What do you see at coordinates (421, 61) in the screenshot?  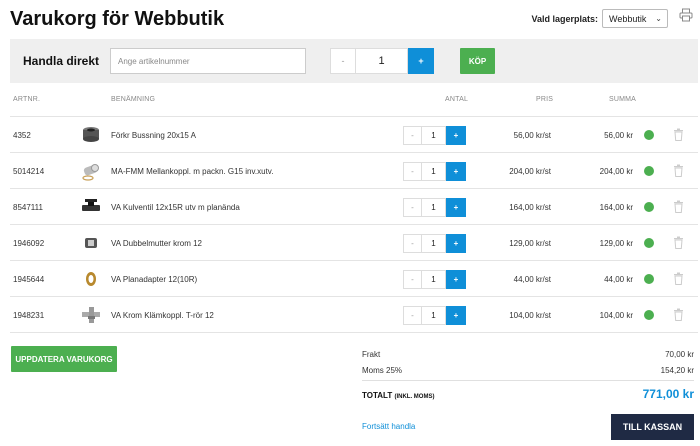 I see `quick-qty-plus-button: +` at bounding box center [421, 61].